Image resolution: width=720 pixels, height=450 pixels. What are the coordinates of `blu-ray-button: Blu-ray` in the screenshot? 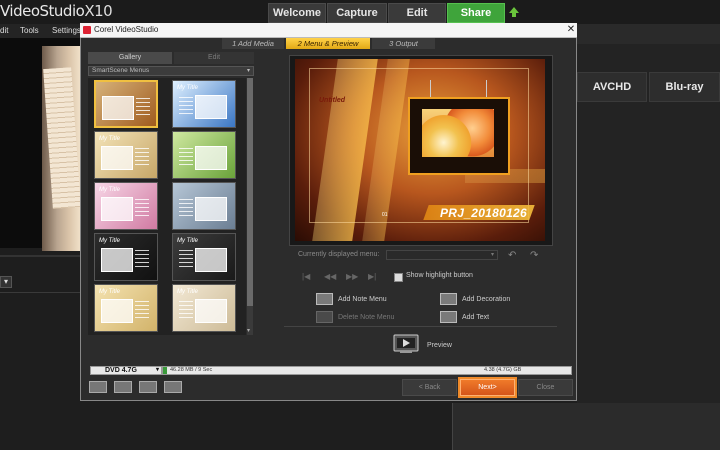 It's located at (684, 87).